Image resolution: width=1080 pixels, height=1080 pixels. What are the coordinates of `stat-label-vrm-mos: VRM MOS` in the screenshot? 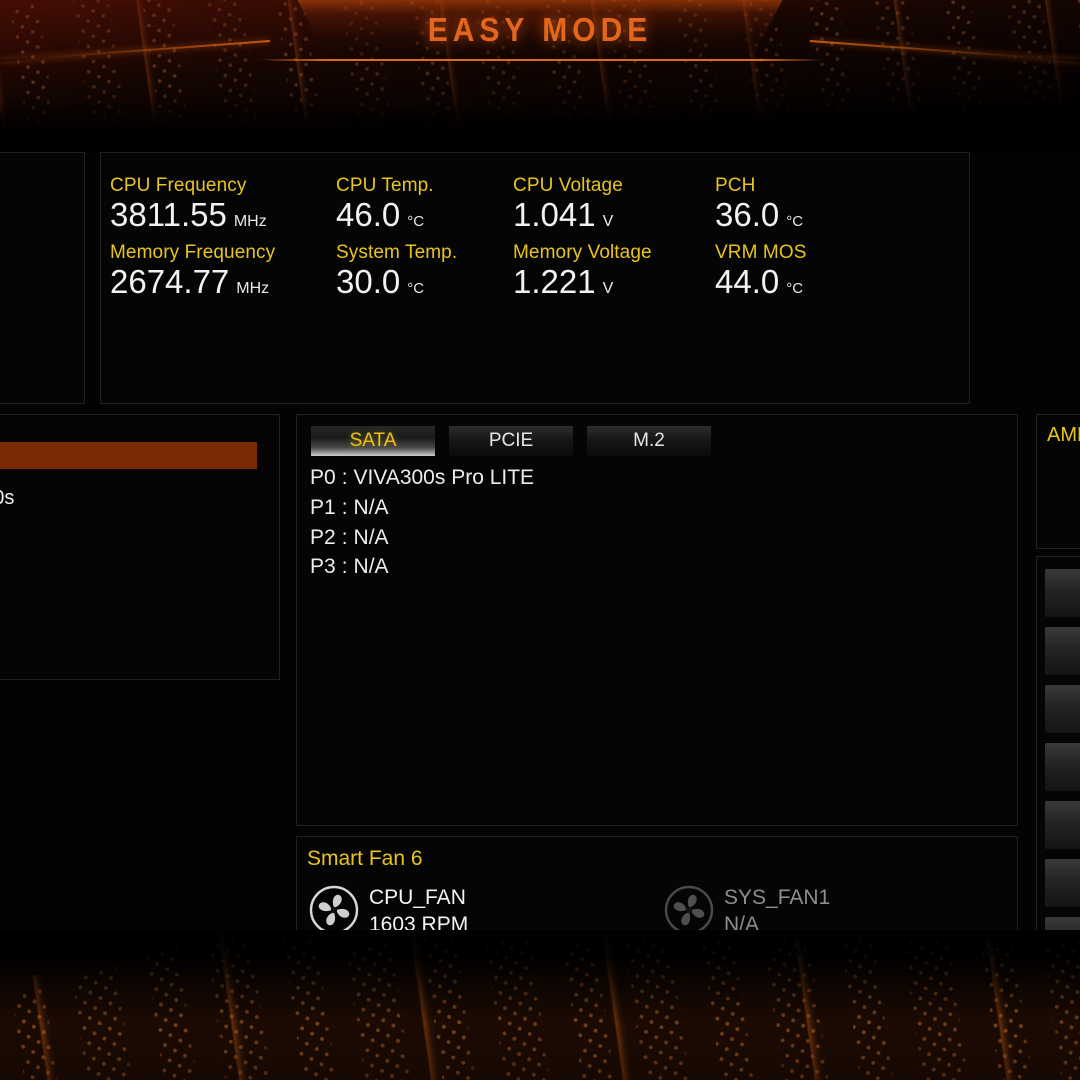 It's located at (761, 252).